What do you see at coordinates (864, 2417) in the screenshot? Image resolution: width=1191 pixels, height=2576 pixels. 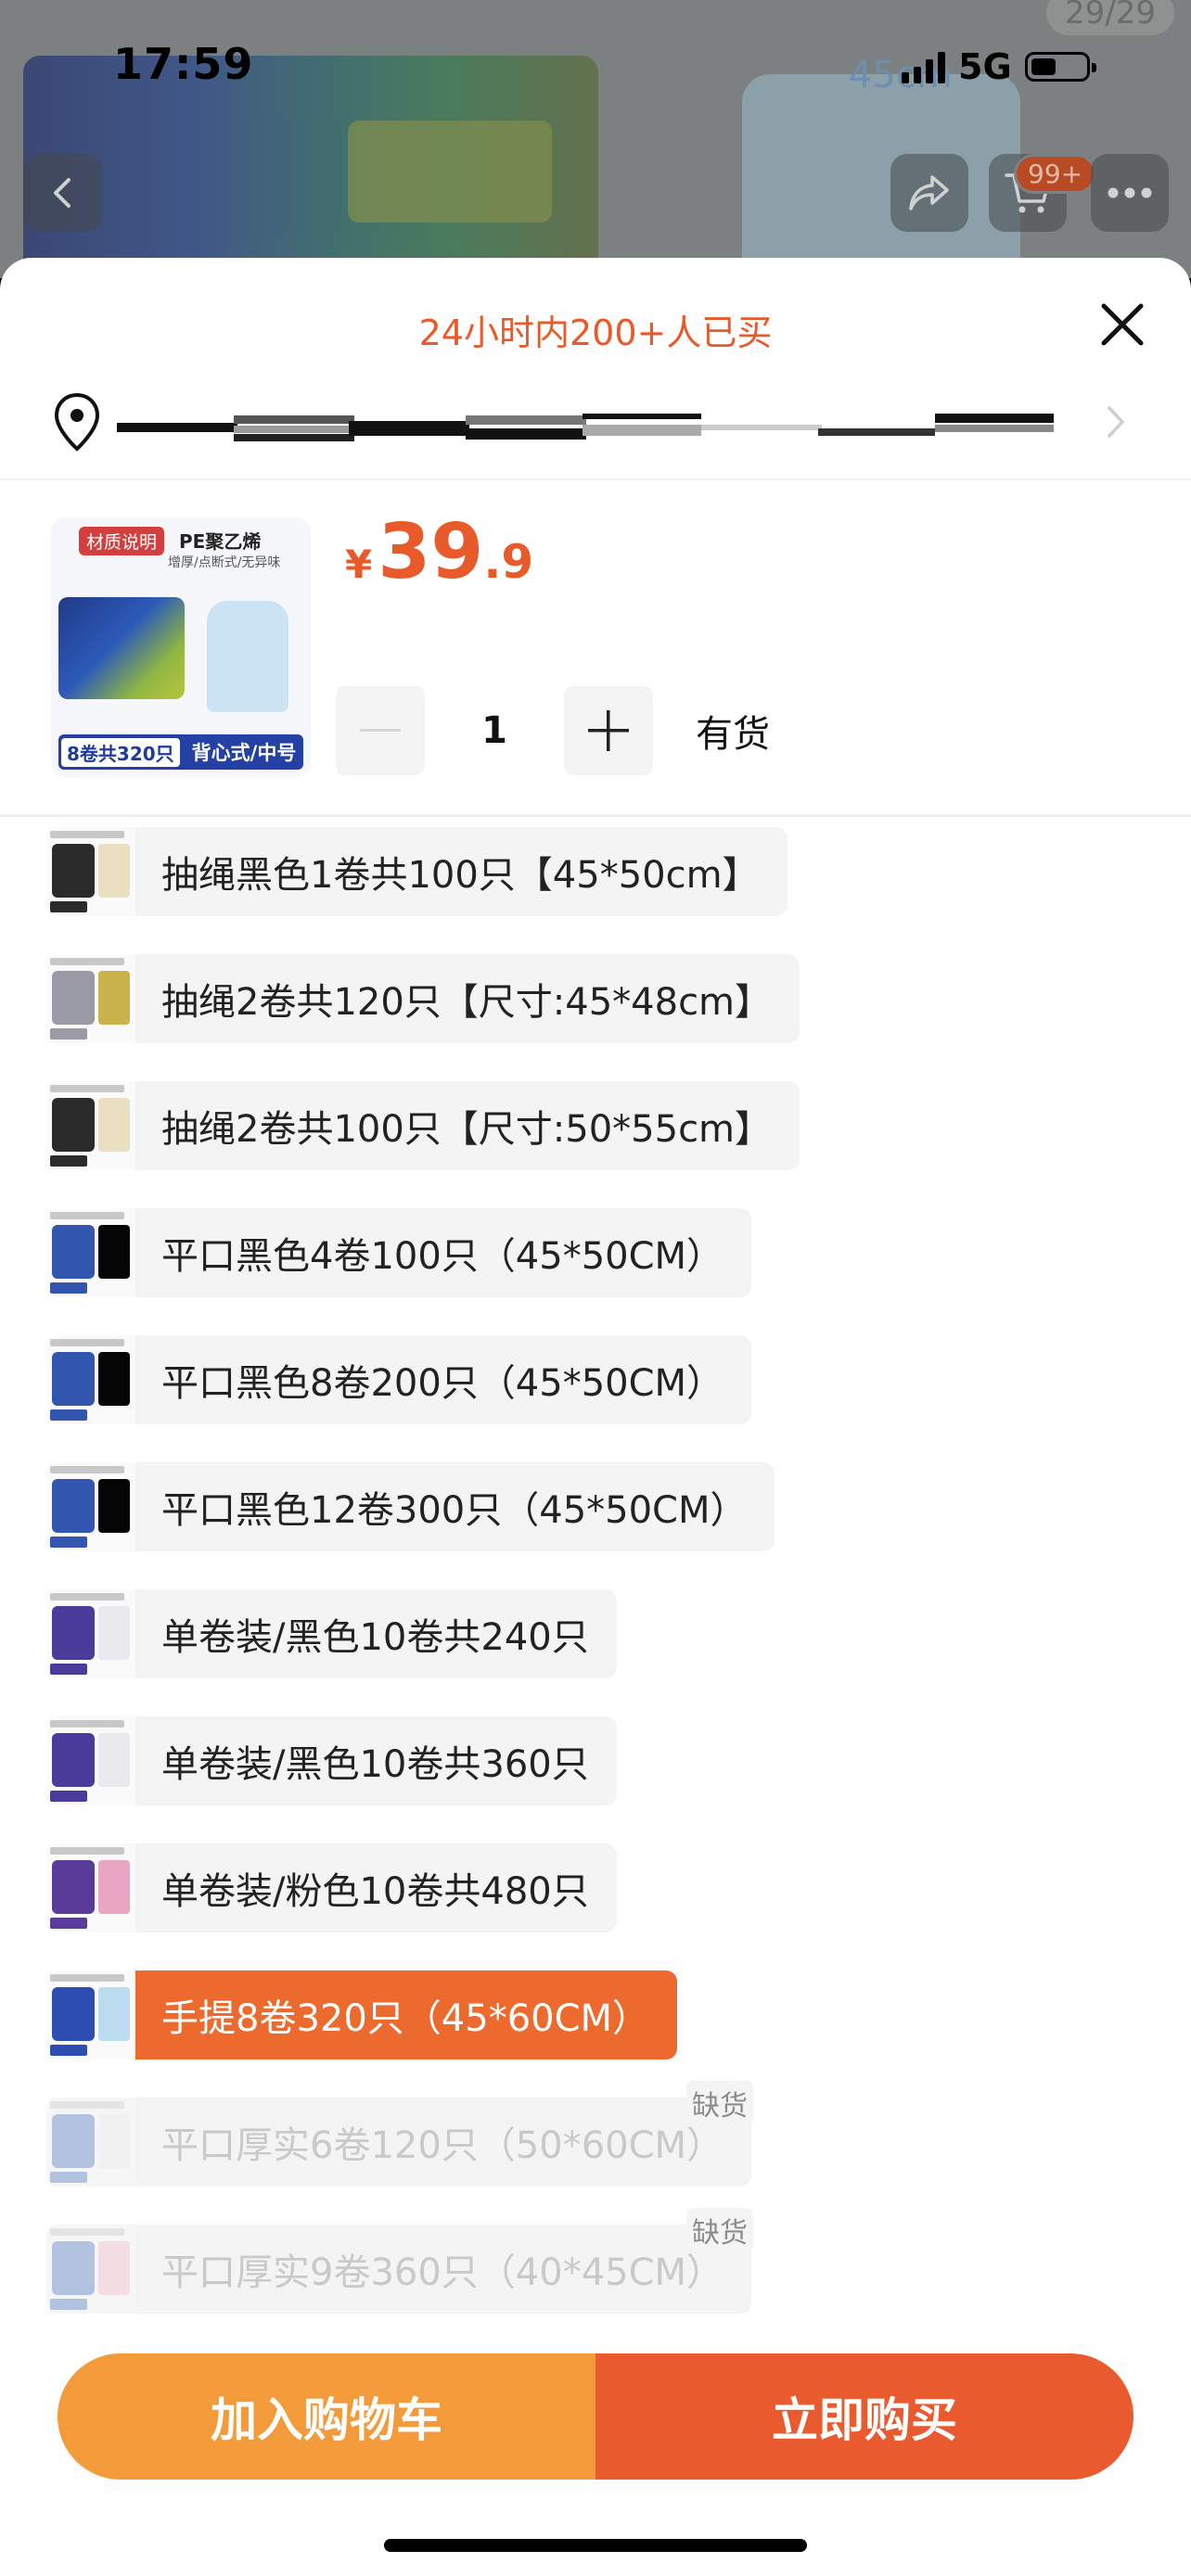 I see `buy-now-button: 立即购买` at bounding box center [864, 2417].